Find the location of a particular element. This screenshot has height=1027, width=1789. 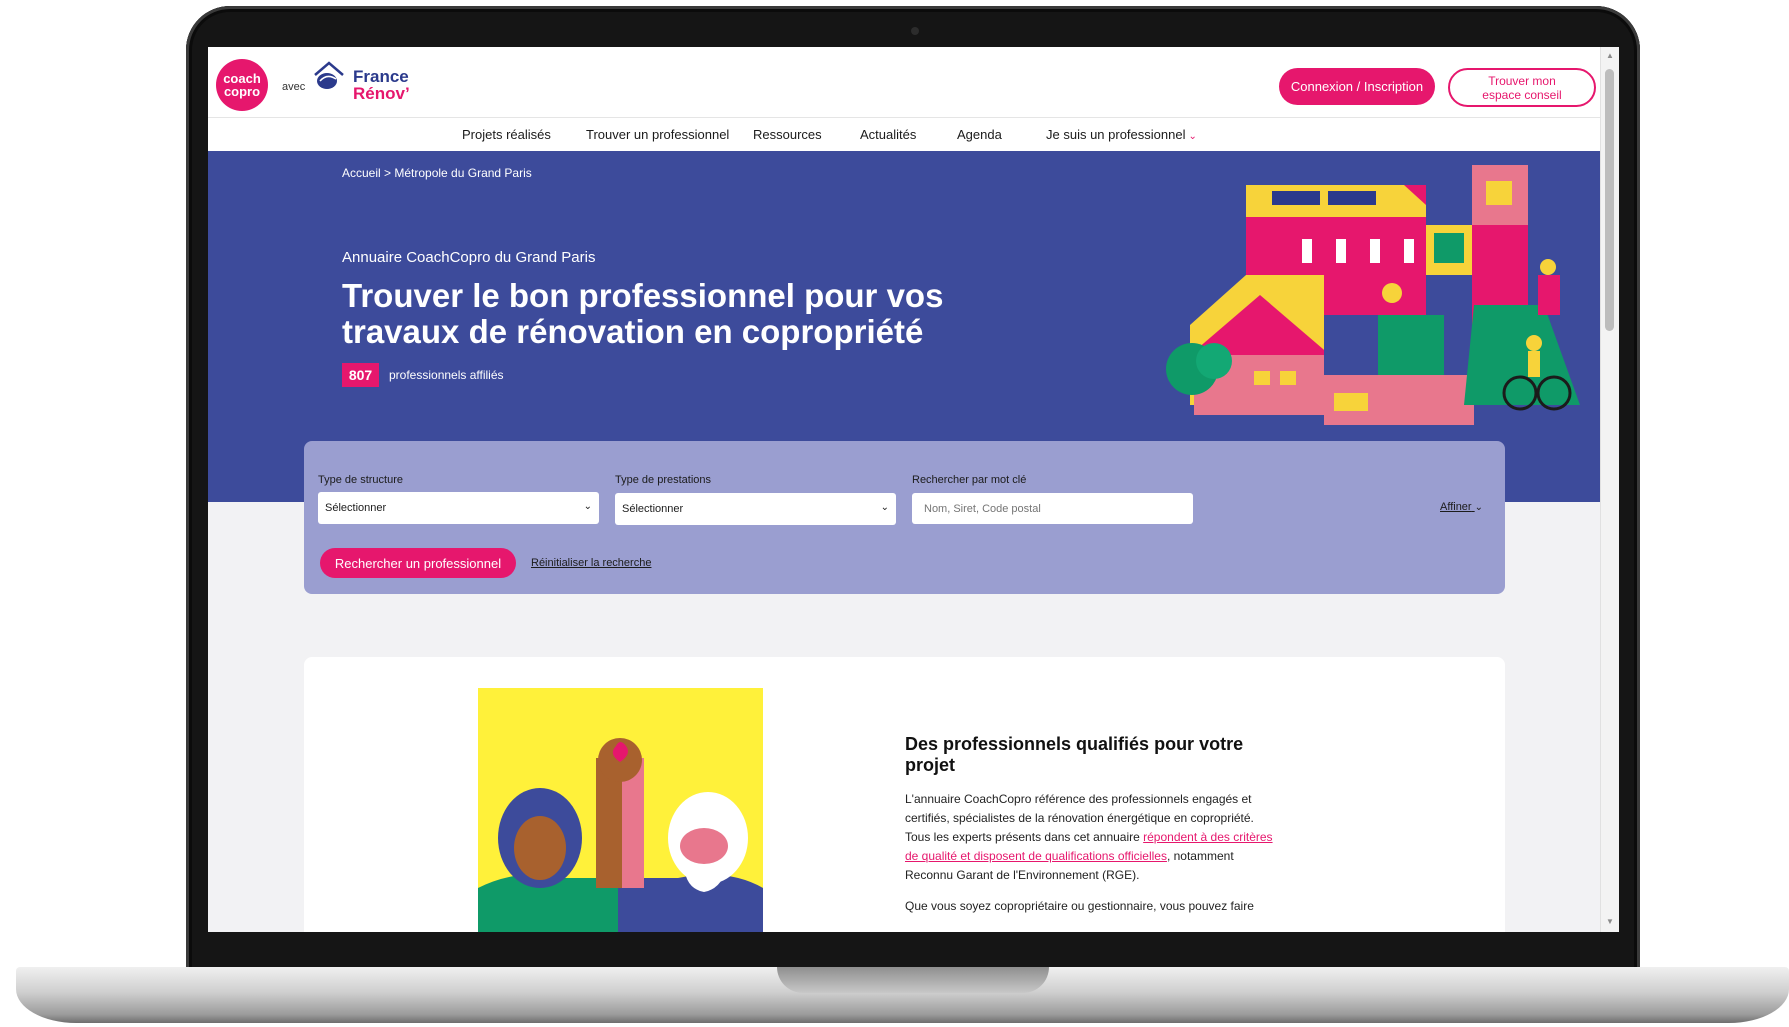

nav-item-trouver: Trouver un professionnel is located at coordinates (657, 134).